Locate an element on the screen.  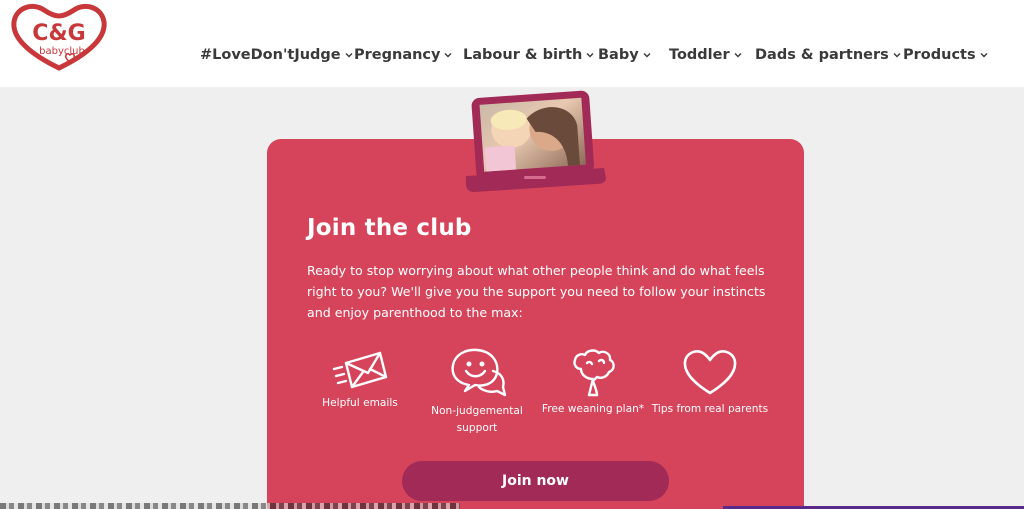
page-bottom-strip is located at coordinates (230, 506).